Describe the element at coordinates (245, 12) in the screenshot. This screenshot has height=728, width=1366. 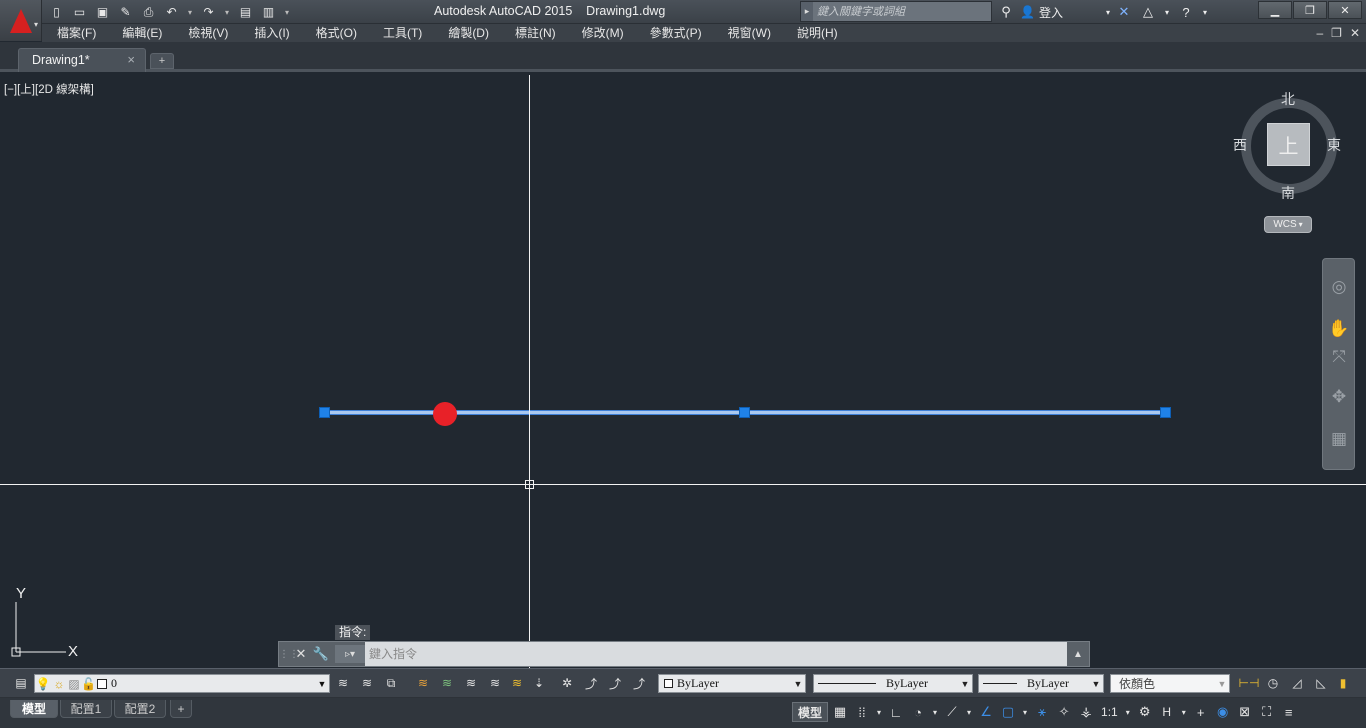
I see `match-properties-icon: ▤` at that location.